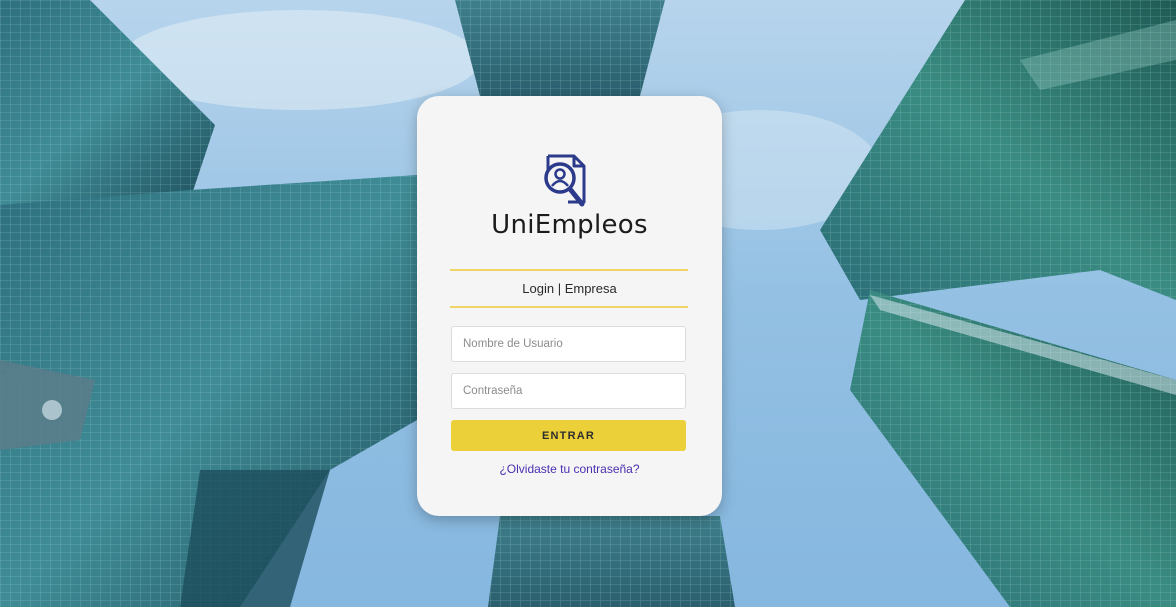  Describe the element at coordinates (568, 435) in the screenshot. I see `submit-button: ENTRAR` at that location.